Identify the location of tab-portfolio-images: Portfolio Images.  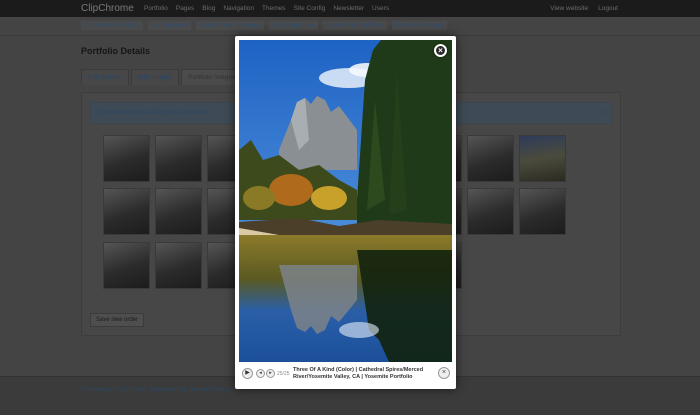
(212, 77).